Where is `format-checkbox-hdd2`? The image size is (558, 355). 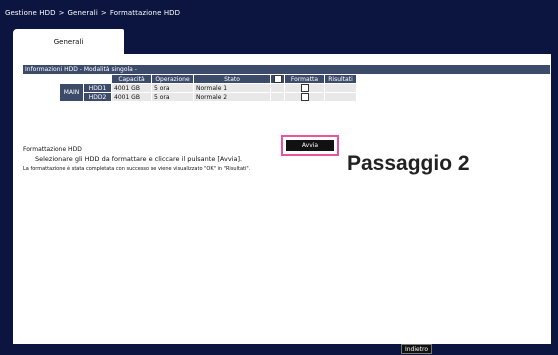
format-checkbox-hdd2 is located at coordinates (304, 97).